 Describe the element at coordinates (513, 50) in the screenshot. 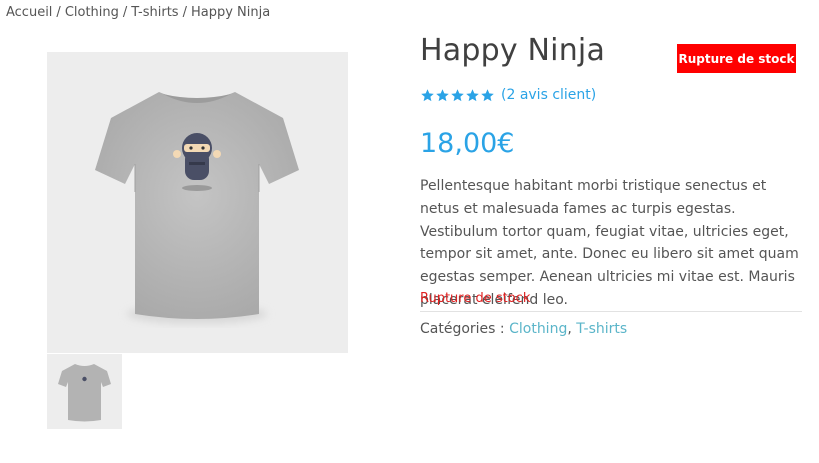

I see `product-title: Happy Ninja` at that location.